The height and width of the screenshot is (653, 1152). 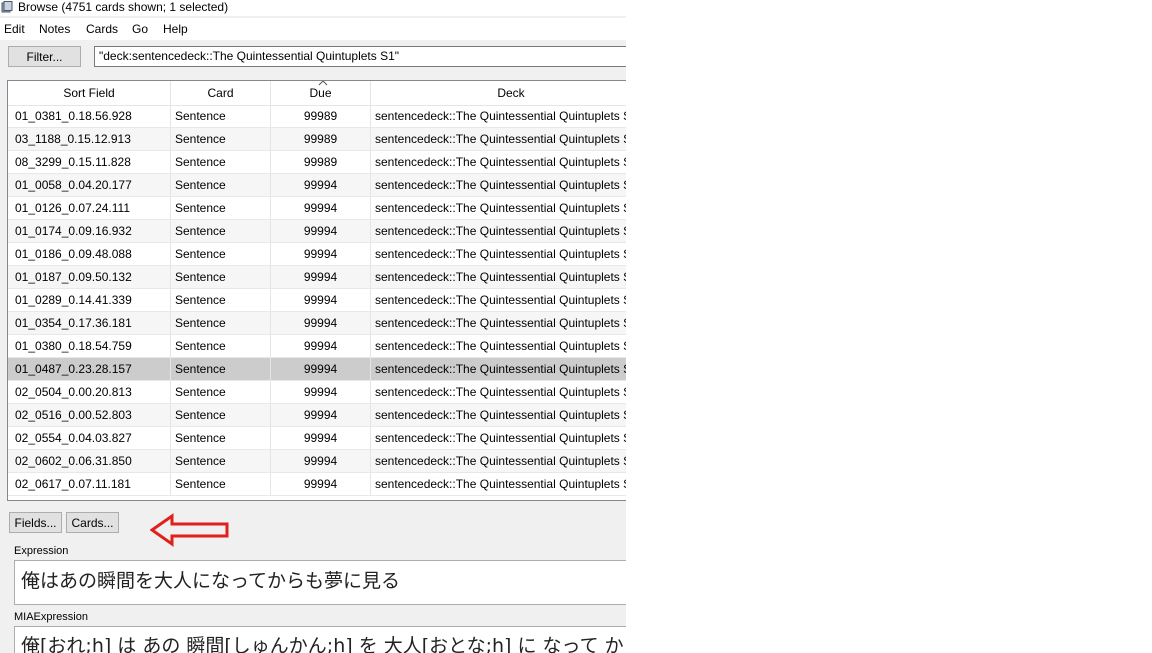 What do you see at coordinates (89, 162) in the screenshot?
I see `cell-sort-field: 08_3299_0.15.11.828` at bounding box center [89, 162].